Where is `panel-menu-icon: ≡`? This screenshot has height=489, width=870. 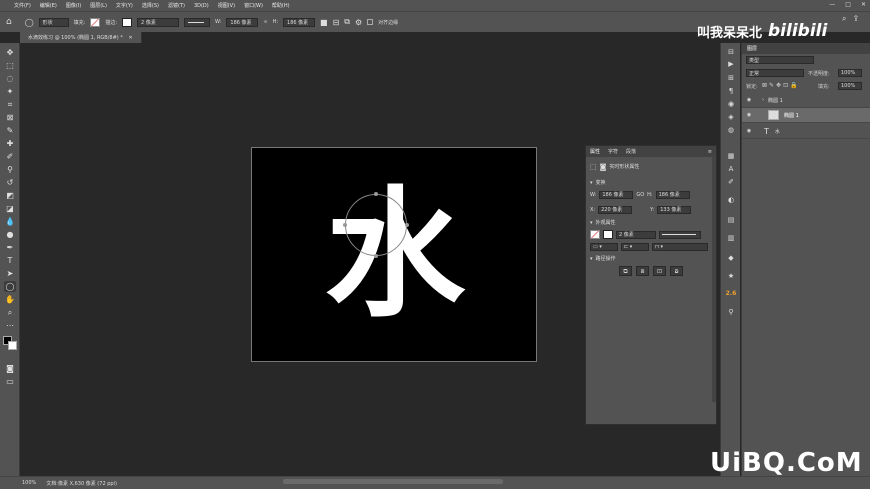 panel-menu-icon: ≡ is located at coordinates (710, 152).